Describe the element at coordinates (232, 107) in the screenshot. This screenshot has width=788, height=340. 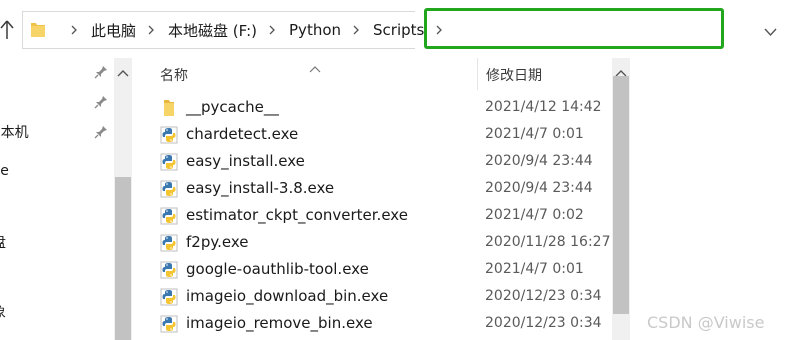
I see `file-name: __pycache__` at that location.